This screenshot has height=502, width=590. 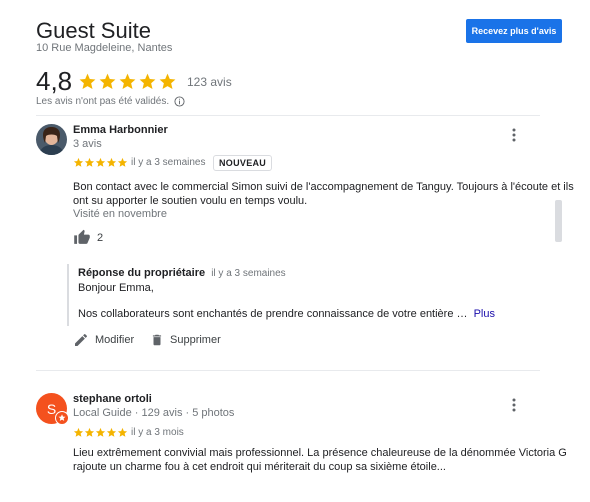 I want to click on reviewer-meta: Local Guide · 129 avis · 5 photos, so click(x=154, y=413).